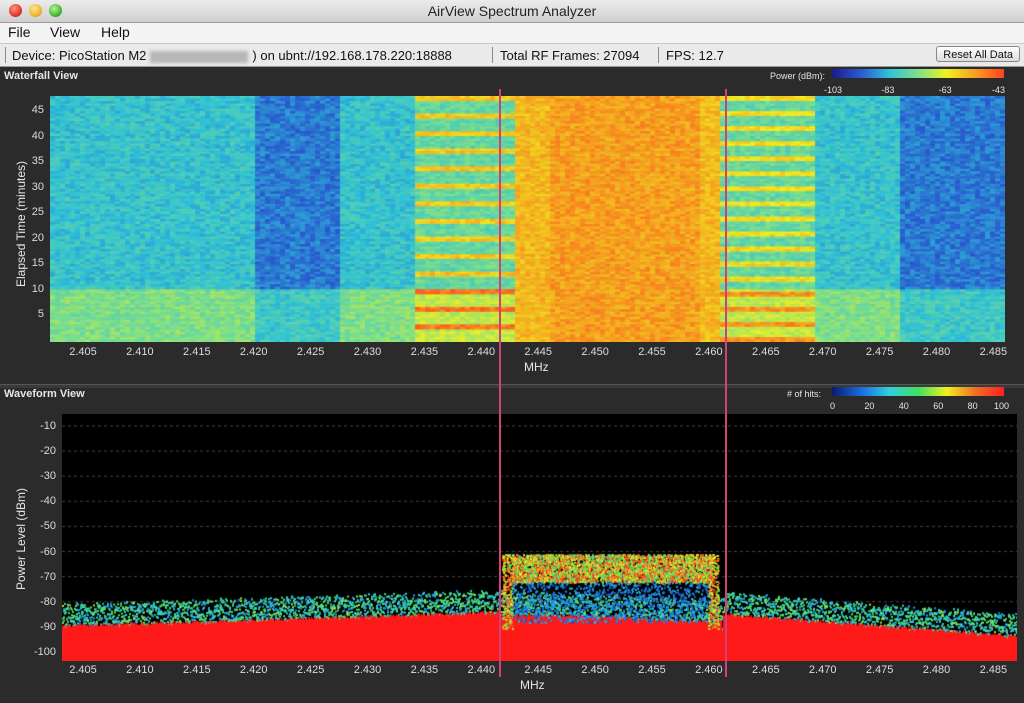  I want to click on waveform-x-tick-9: 2.450, so click(595, 670).